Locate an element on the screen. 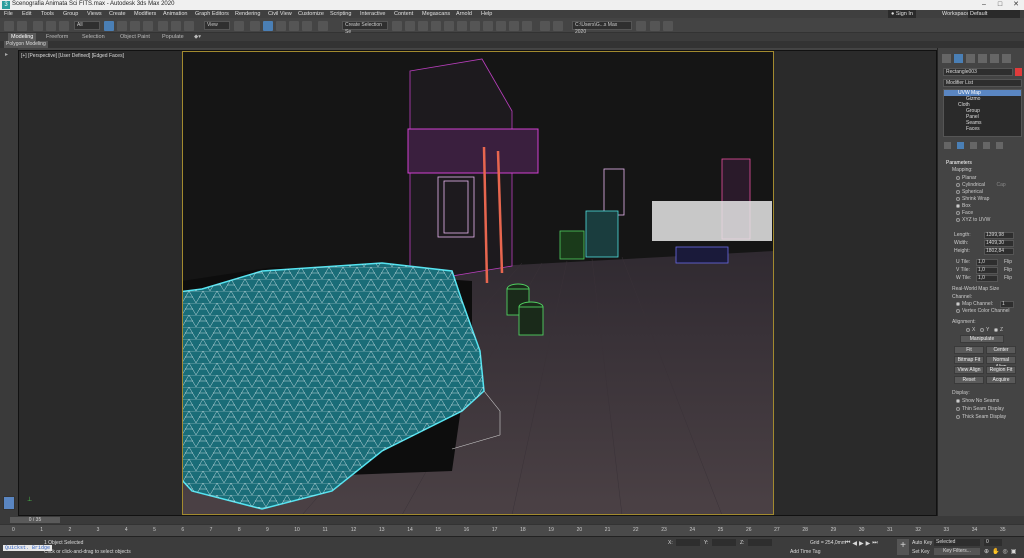 This screenshot has width=1024, height=558. radio-box is located at coordinates (958, 205).